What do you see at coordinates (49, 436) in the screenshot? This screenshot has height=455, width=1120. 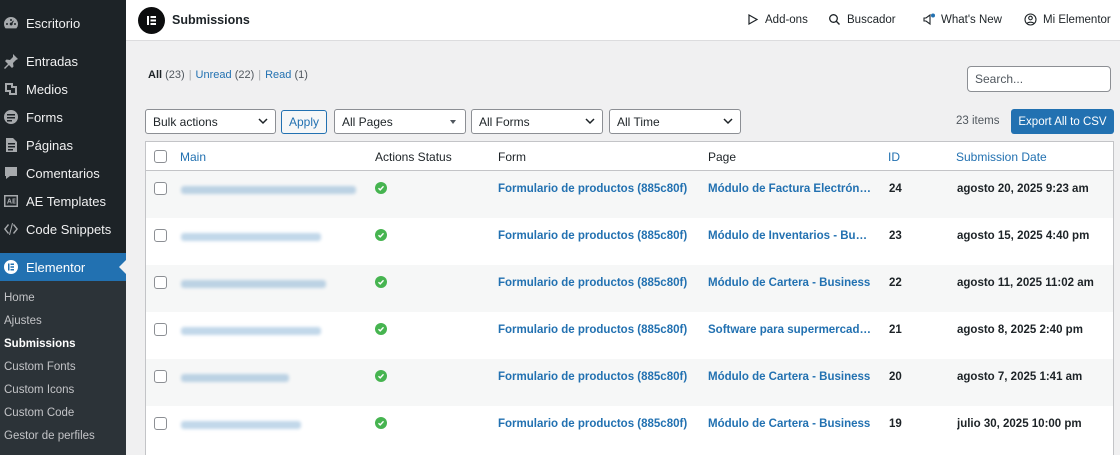 I see `submenu-item-gestor-de-perfiles: Gestor de perfiles` at bounding box center [49, 436].